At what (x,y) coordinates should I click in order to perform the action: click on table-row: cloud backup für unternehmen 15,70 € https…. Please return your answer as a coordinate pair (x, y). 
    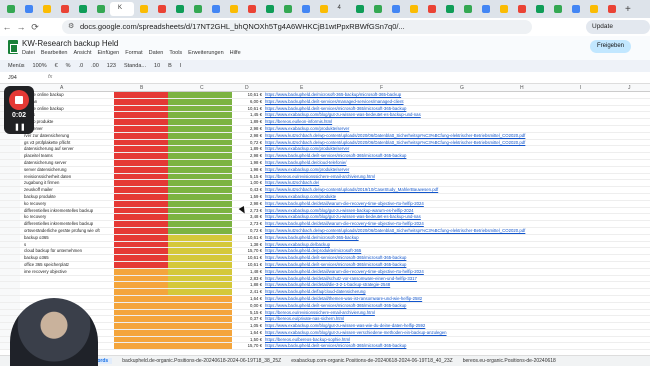
    Looking at the image, I should click on (325, 252).